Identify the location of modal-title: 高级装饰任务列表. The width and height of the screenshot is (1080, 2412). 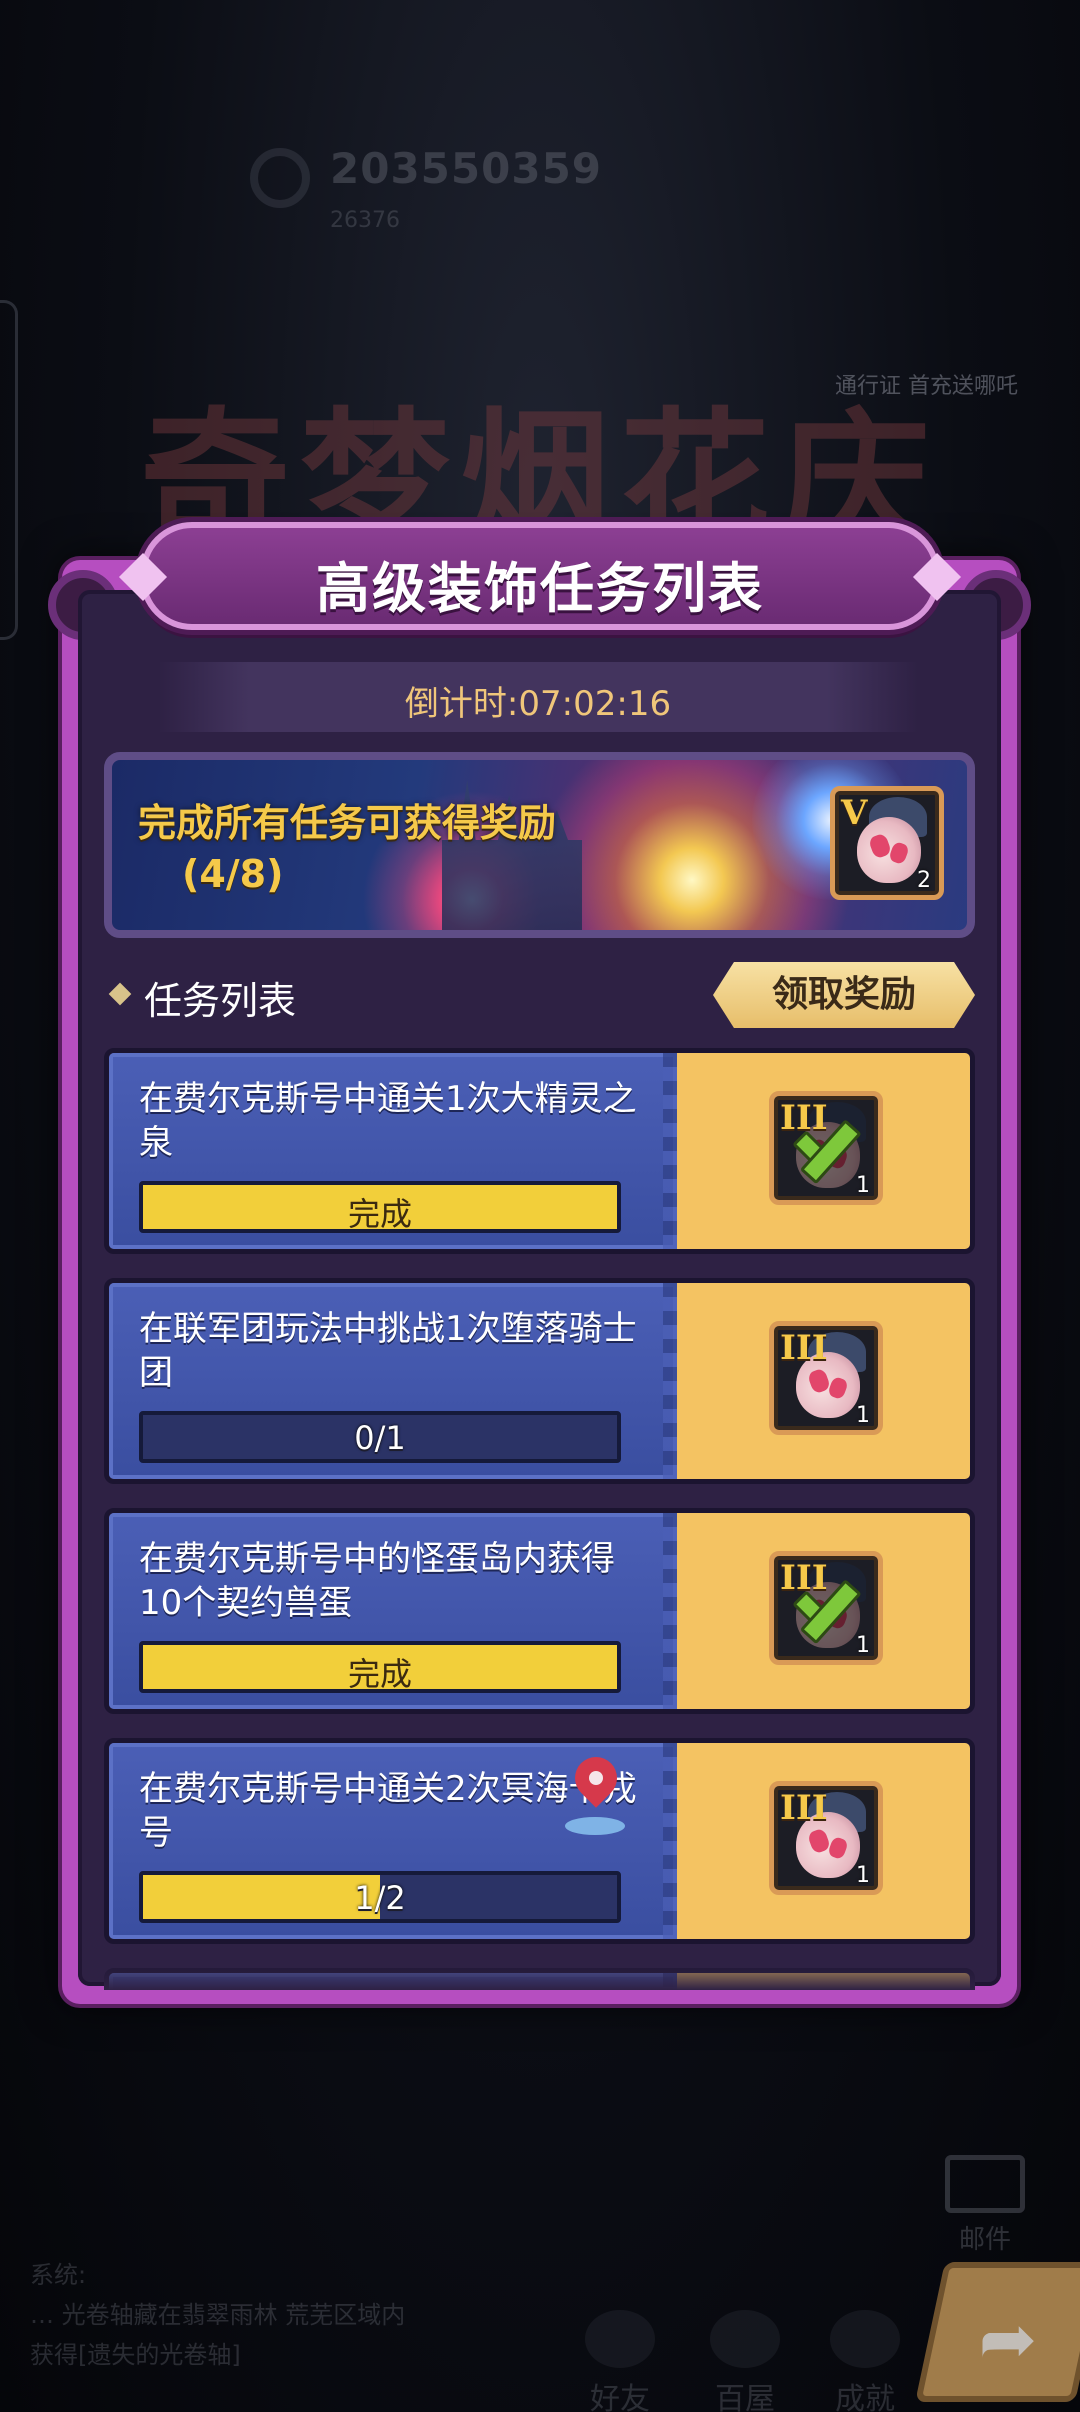
(540, 588).